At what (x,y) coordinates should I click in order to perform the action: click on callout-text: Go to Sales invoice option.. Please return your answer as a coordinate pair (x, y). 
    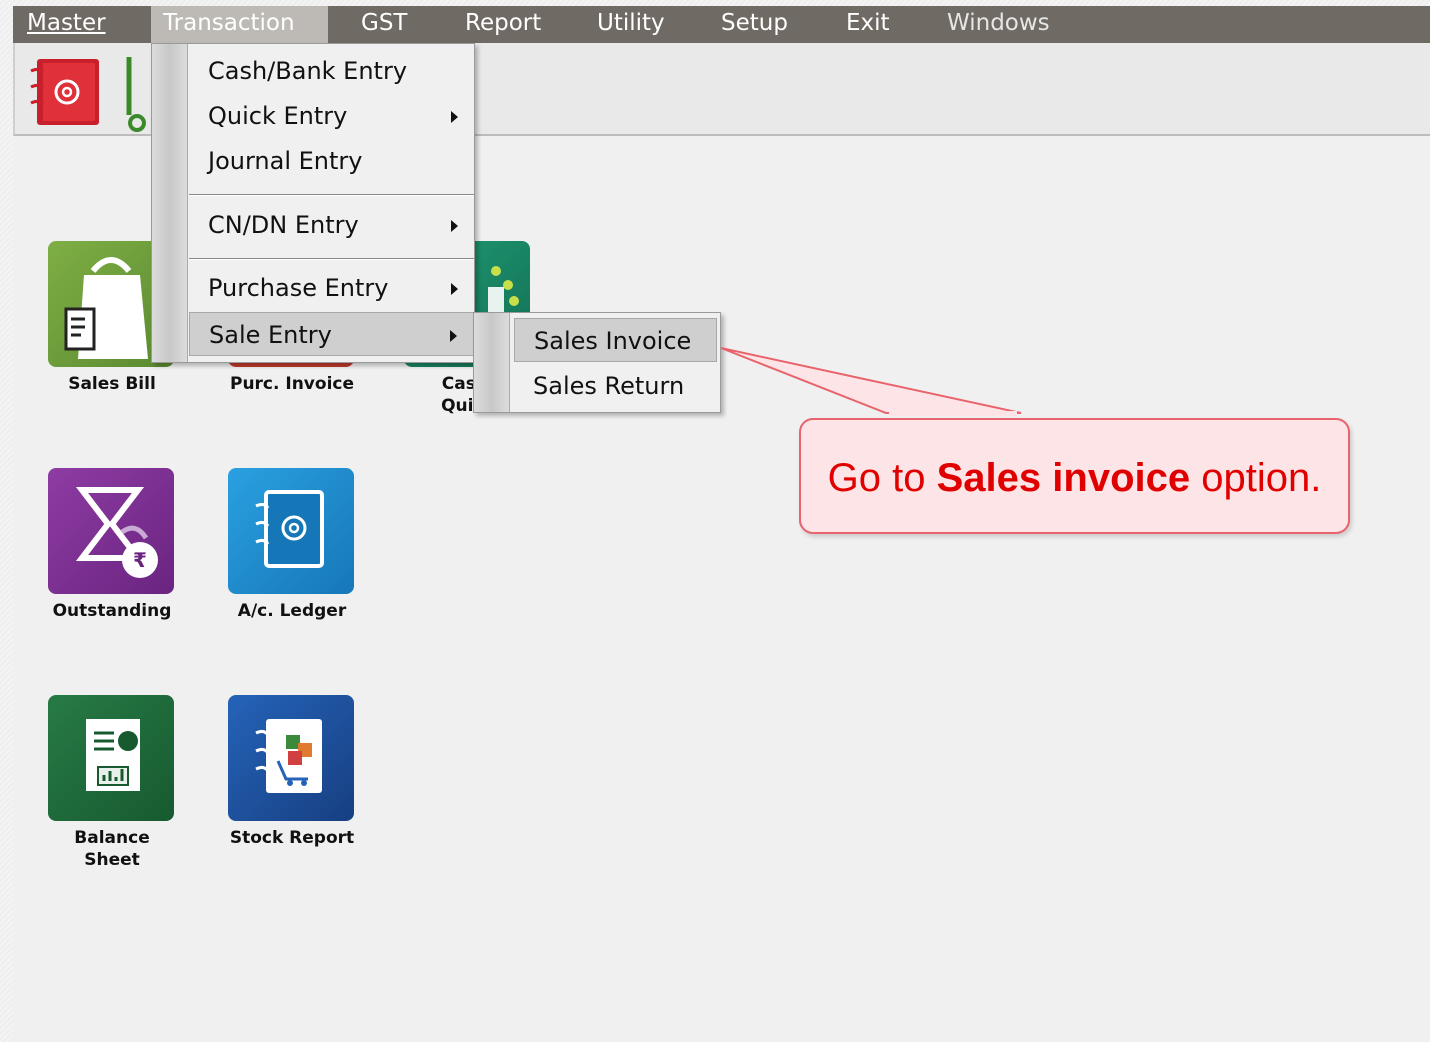
    Looking at the image, I should click on (1074, 478).